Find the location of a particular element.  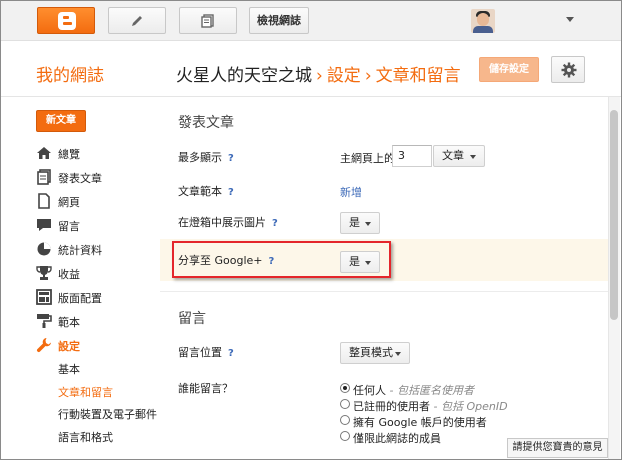

avatar is located at coordinates (483, 21).